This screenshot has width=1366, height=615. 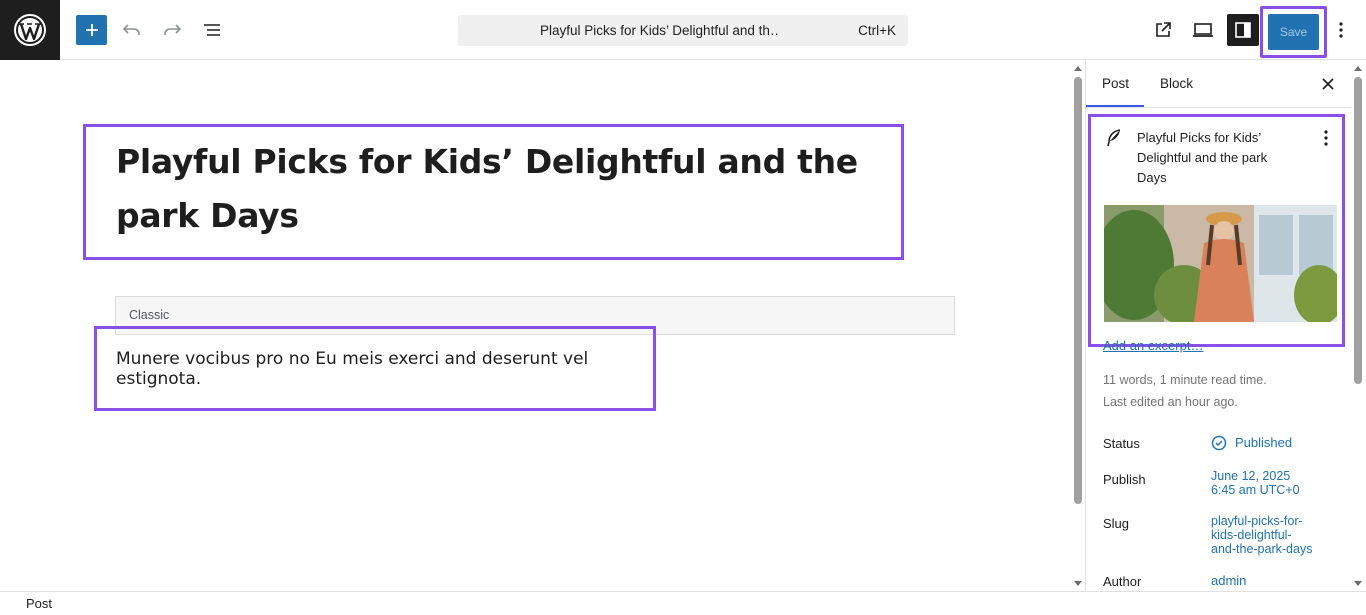 What do you see at coordinates (1228, 581) in the screenshot?
I see `author-value: admin` at bounding box center [1228, 581].